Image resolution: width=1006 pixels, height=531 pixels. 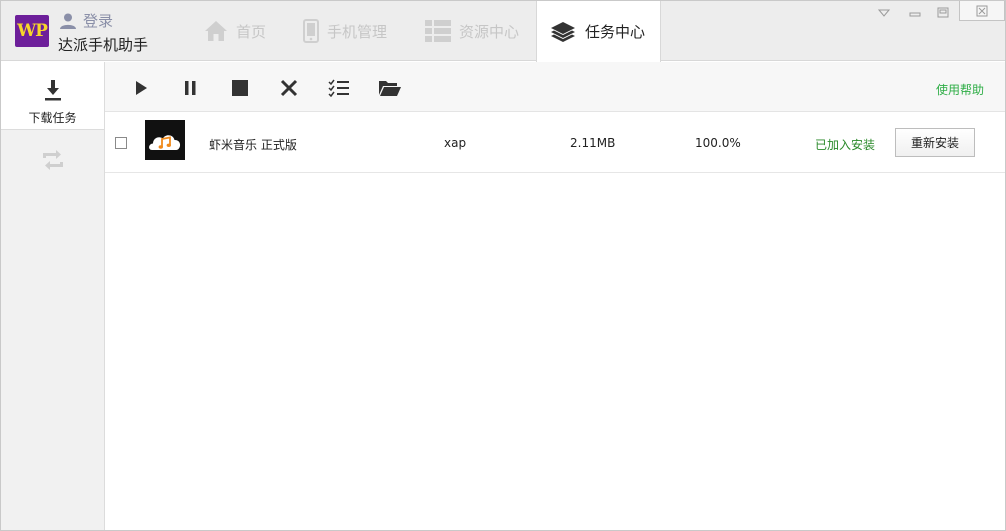 What do you see at coordinates (251, 31) in the screenshot?
I see `tab-home-label: 首页` at bounding box center [251, 31].